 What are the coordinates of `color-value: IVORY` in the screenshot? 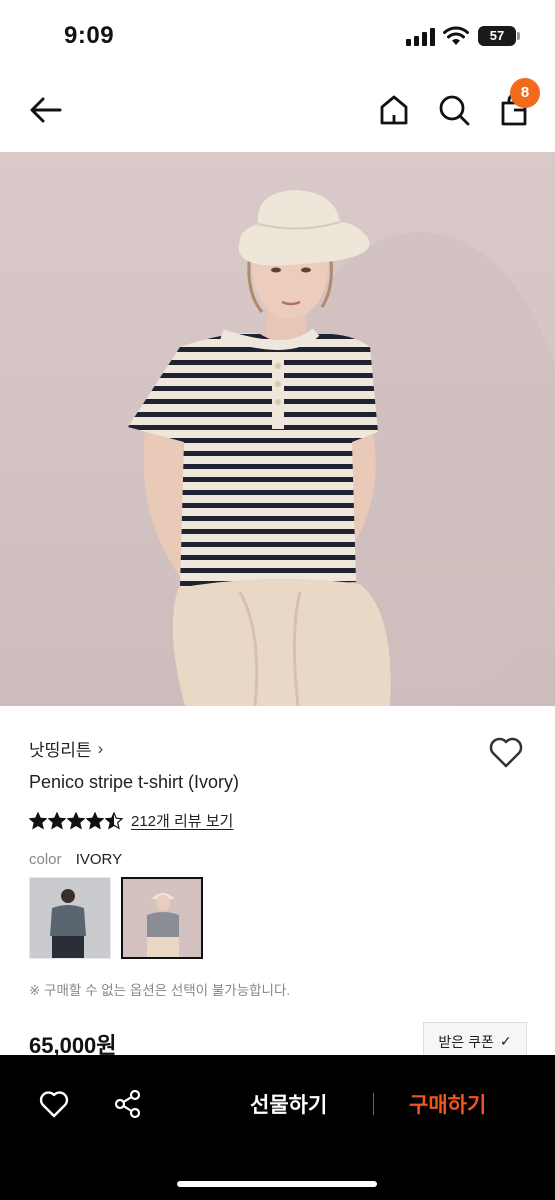 It's located at (99, 859).